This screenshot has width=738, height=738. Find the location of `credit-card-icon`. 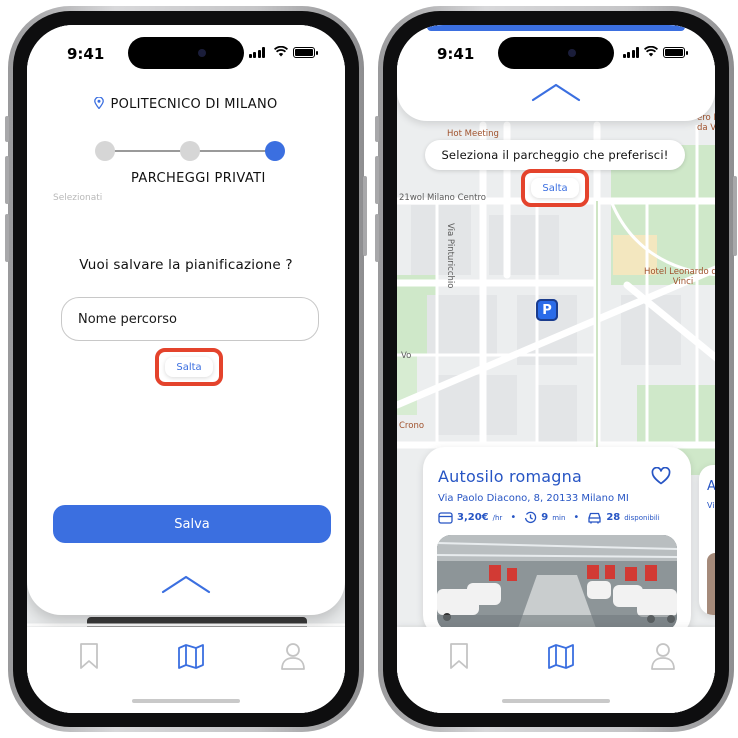

credit-card-icon is located at coordinates (445, 517).